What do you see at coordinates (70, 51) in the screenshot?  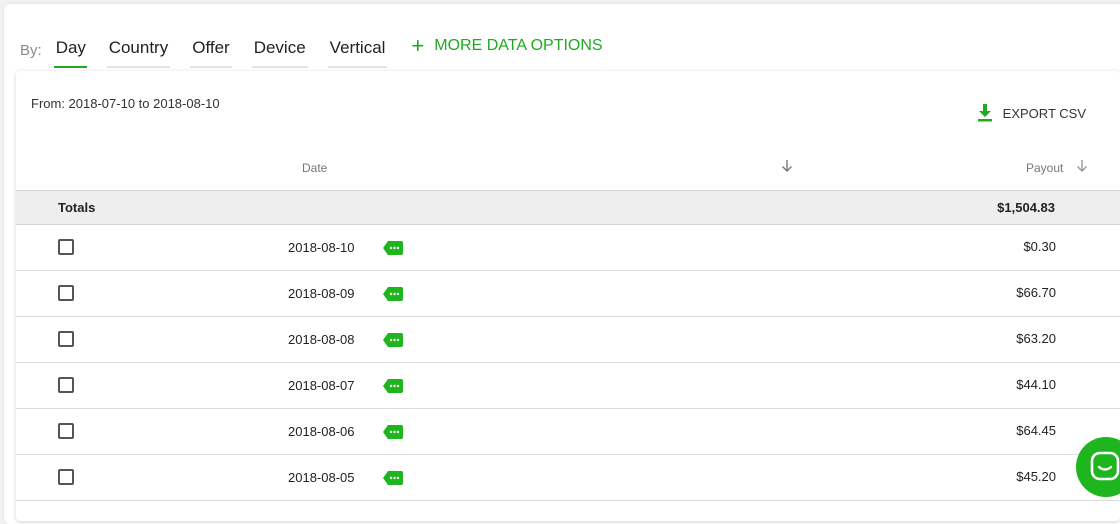 I see `tab-day: Day` at bounding box center [70, 51].